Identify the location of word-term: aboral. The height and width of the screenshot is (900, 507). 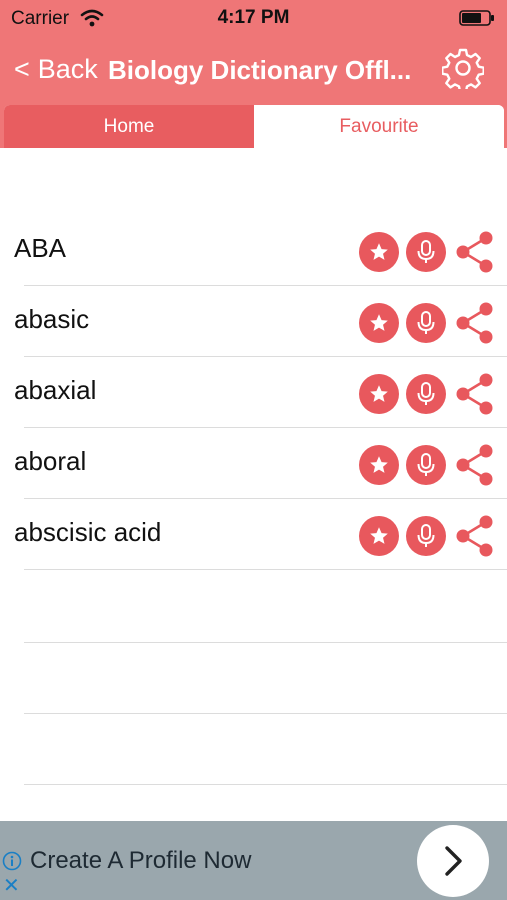
(50, 461).